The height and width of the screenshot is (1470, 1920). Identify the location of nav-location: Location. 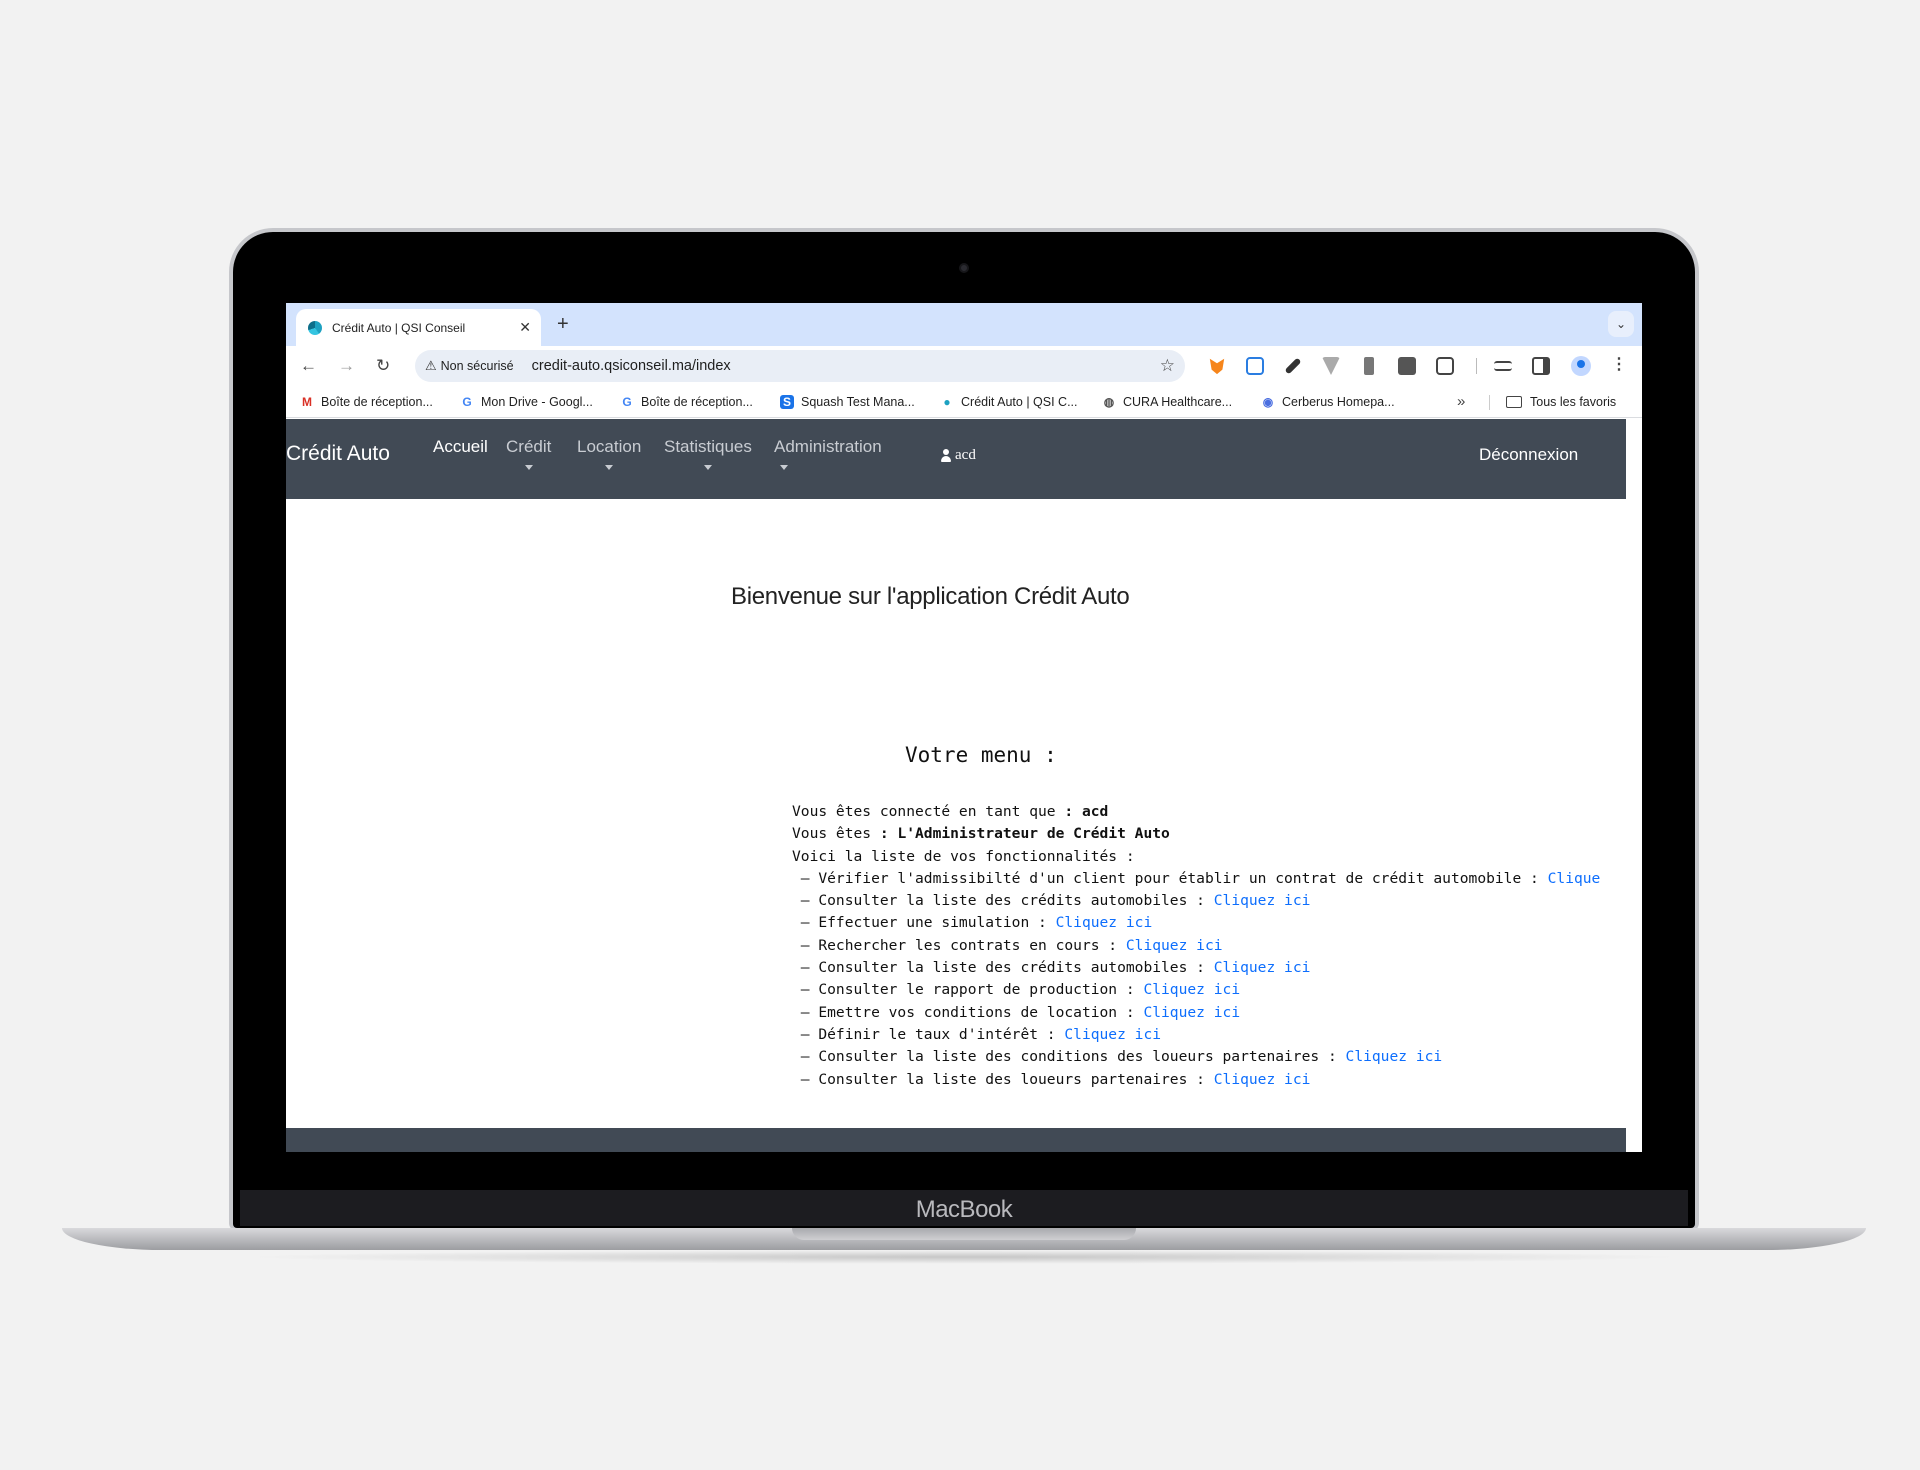
(609, 453).